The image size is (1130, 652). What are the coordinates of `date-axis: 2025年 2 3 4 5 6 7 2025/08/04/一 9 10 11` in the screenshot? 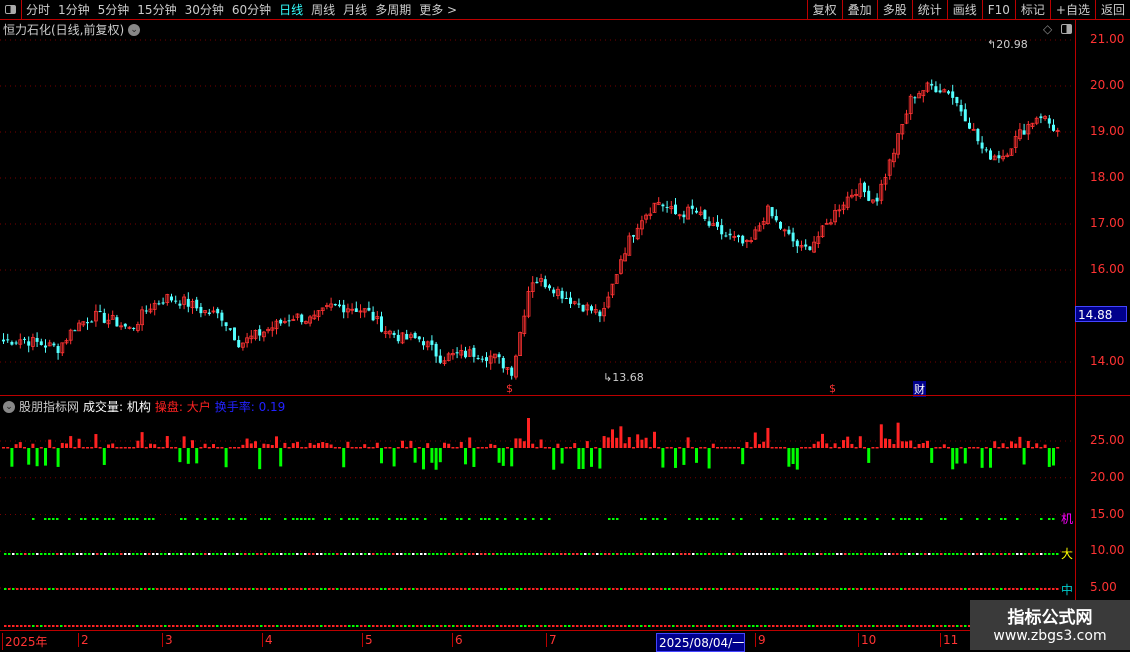 It's located at (537, 641).